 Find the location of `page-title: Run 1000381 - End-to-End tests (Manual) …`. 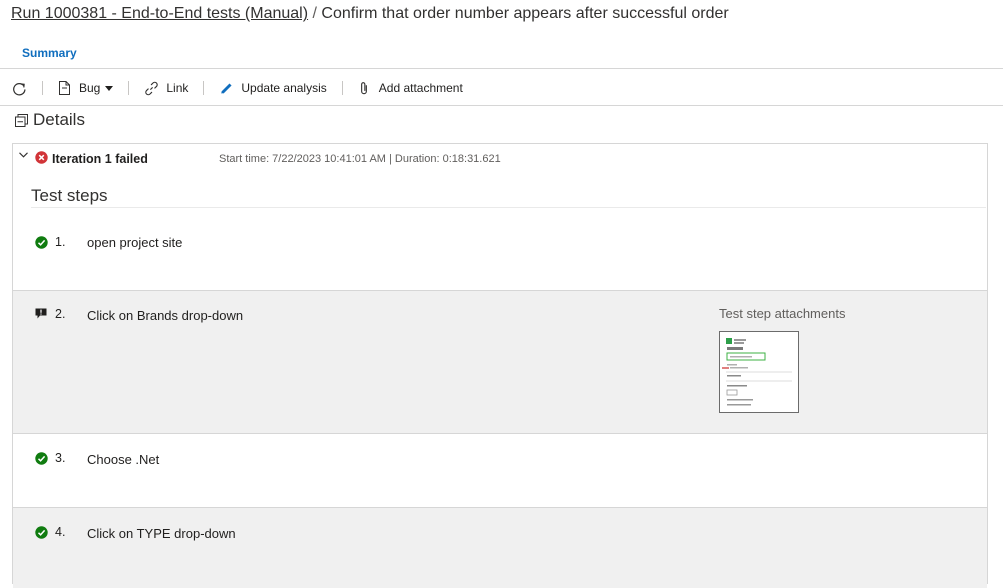

page-title: Run 1000381 - End-to-End tests (Manual) … is located at coordinates (370, 14).